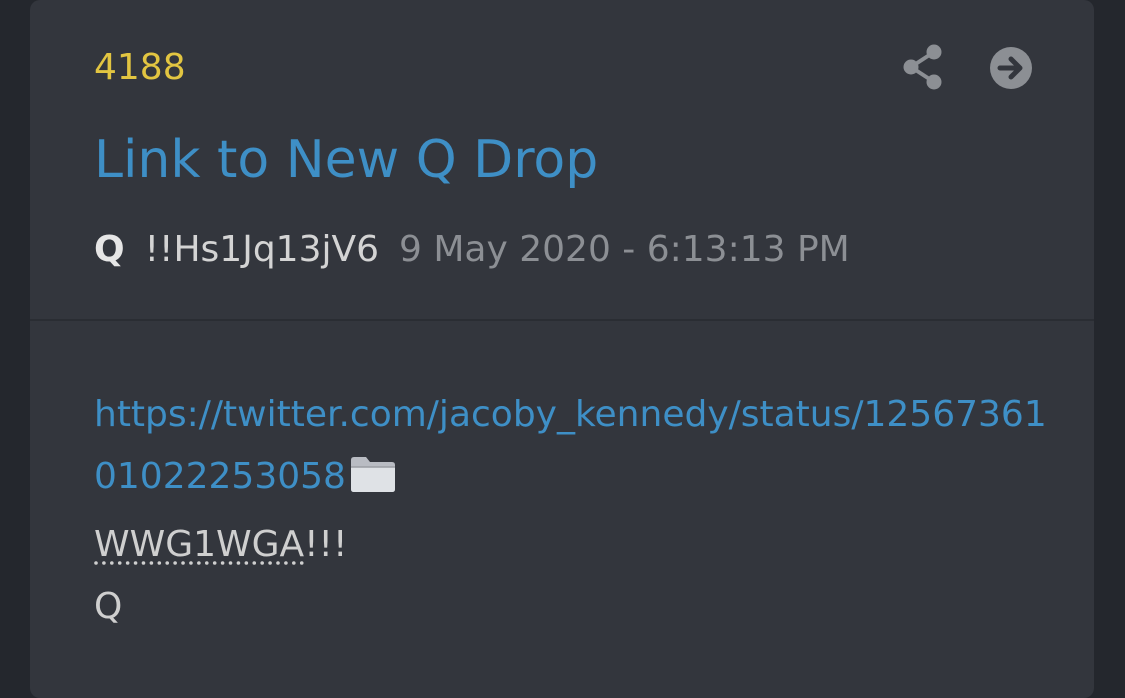  I want to click on post-title-link: Link to New Q Drop, so click(346, 160).